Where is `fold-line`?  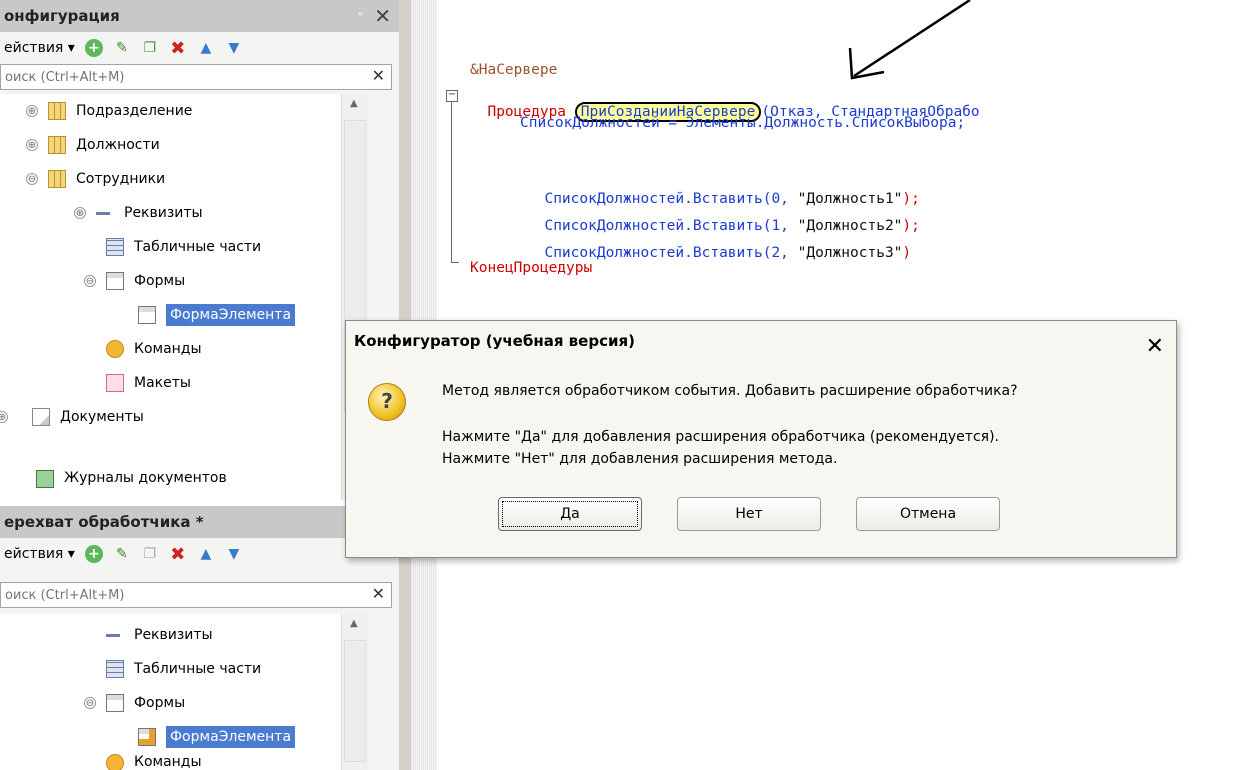 fold-line is located at coordinates (451, 182).